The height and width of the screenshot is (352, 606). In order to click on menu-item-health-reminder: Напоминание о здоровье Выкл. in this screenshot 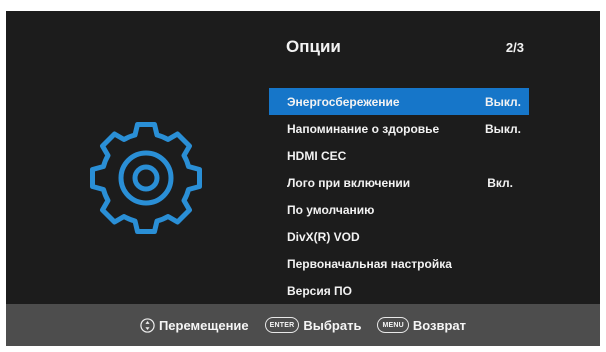, I will do `click(399, 128)`.